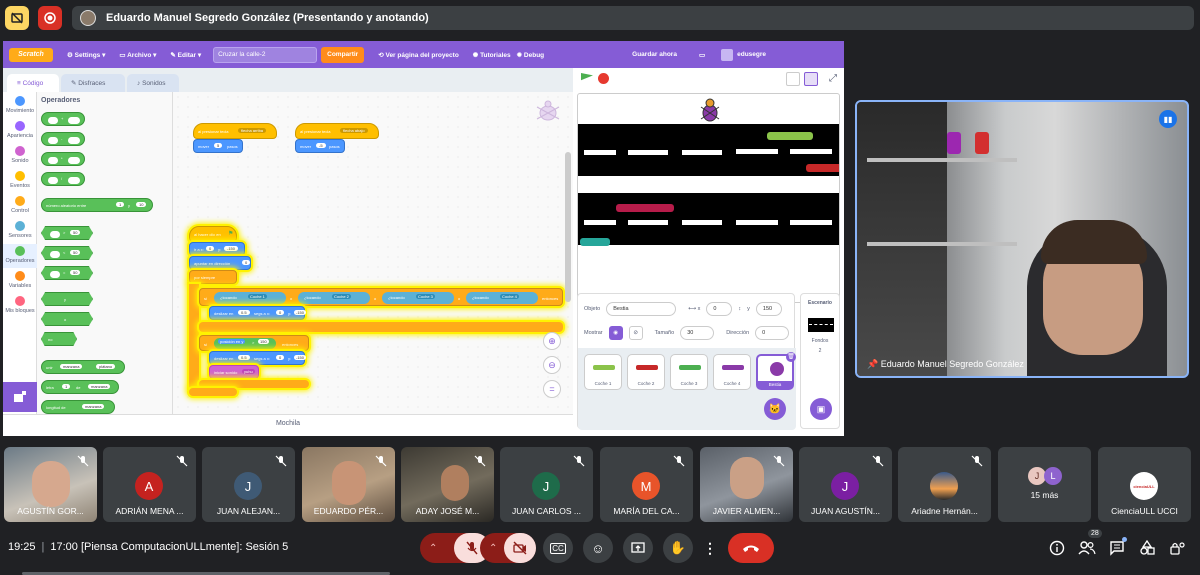 The height and width of the screenshot is (575, 1200). What do you see at coordinates (63, 119) in the screenshot?
I see `add-block: +` at bounding box center [63, 119].